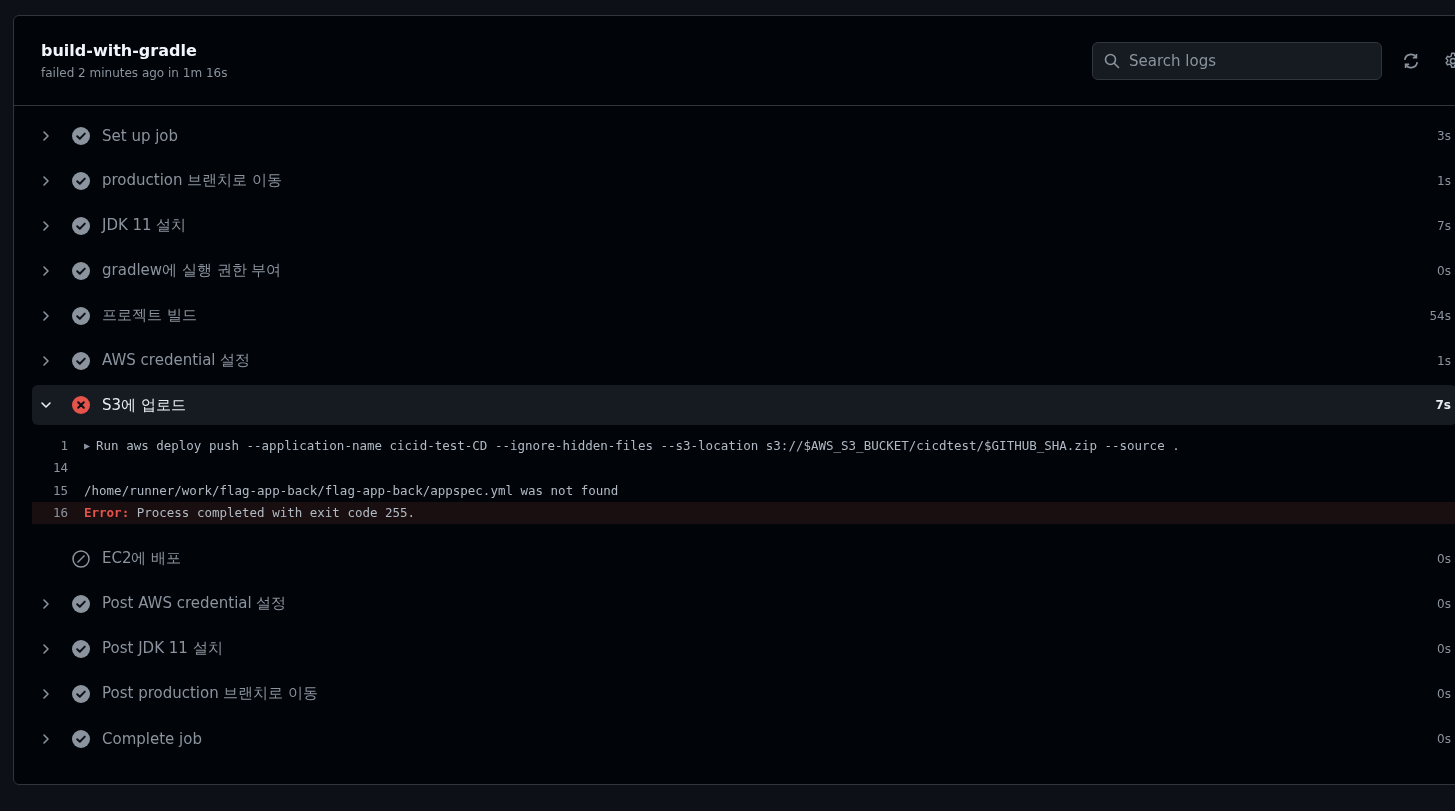  I want to click on line-number: 14, so click(59, 468).